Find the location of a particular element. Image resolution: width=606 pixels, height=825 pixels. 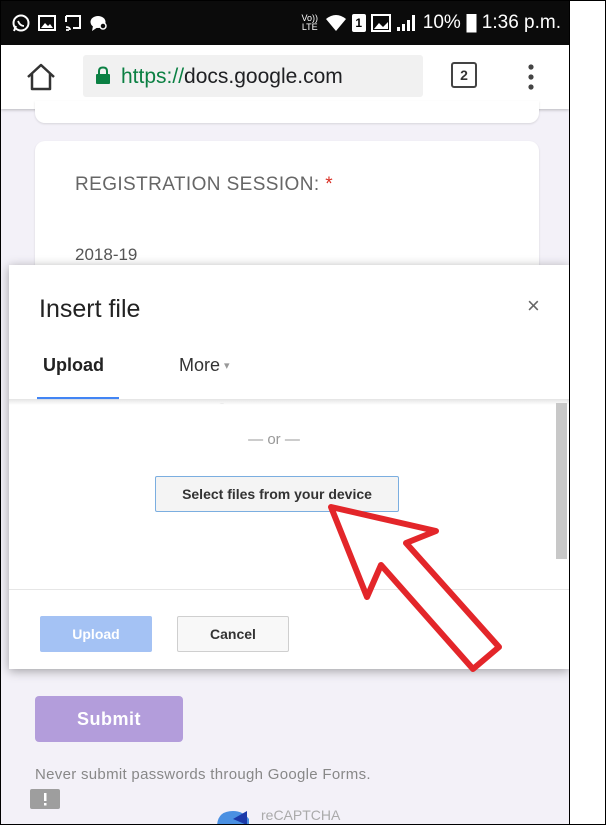

status-right-group: Vo)) LTE 1 10% 1:36 p.m. is located at coordinates (430, 23).